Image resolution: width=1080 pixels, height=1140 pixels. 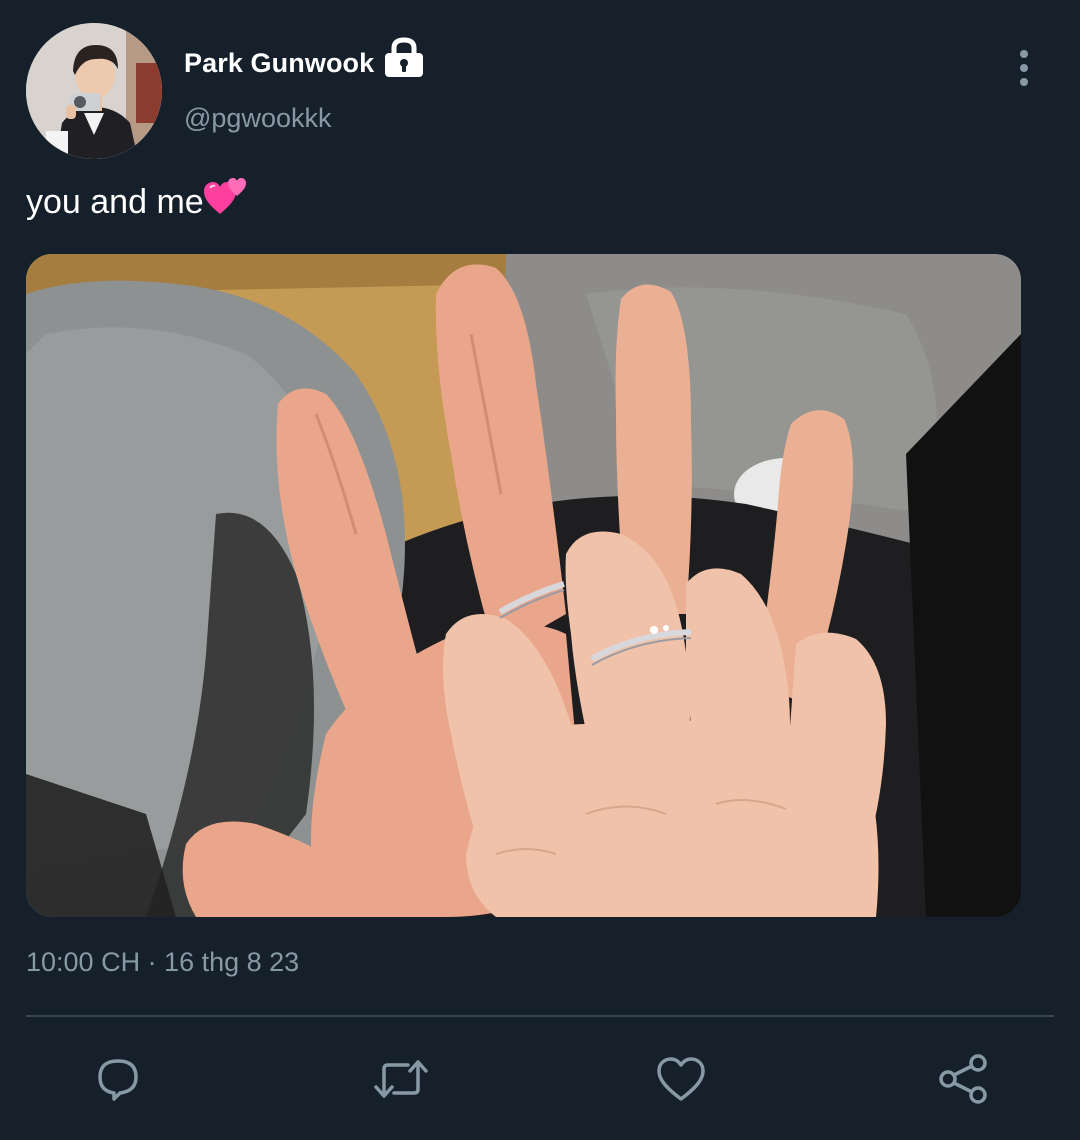 What do you see at coordinates (257, 118) in the screenshot?
I see `handle: @pgwookkk` at bounding box center [257, 118].